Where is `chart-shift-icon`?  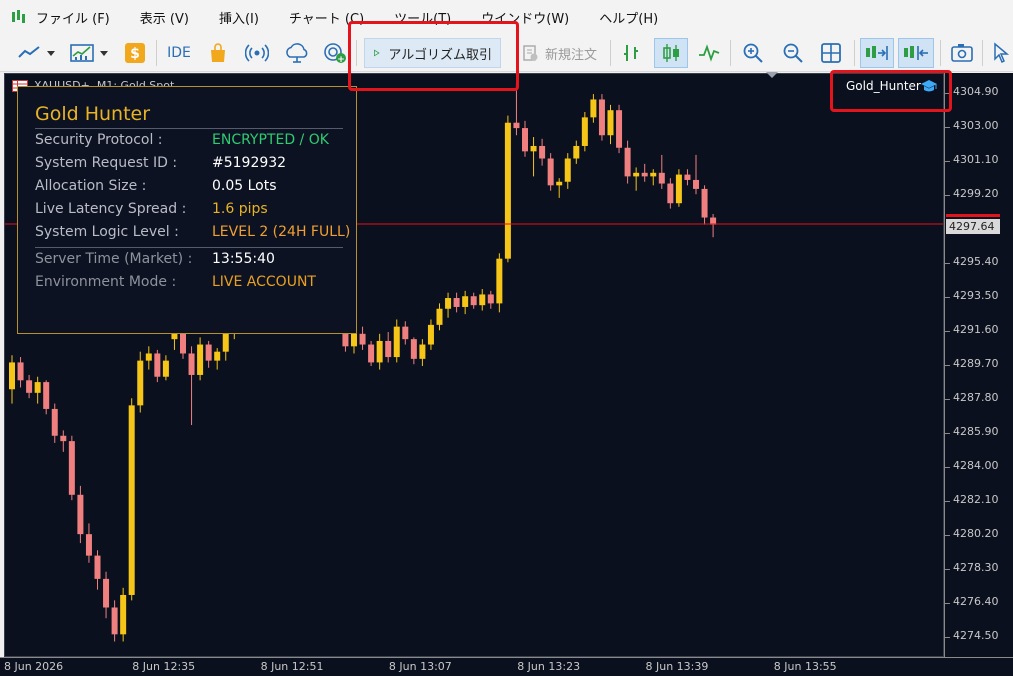 chart-shift-icon is located at coordinates (916, 53).